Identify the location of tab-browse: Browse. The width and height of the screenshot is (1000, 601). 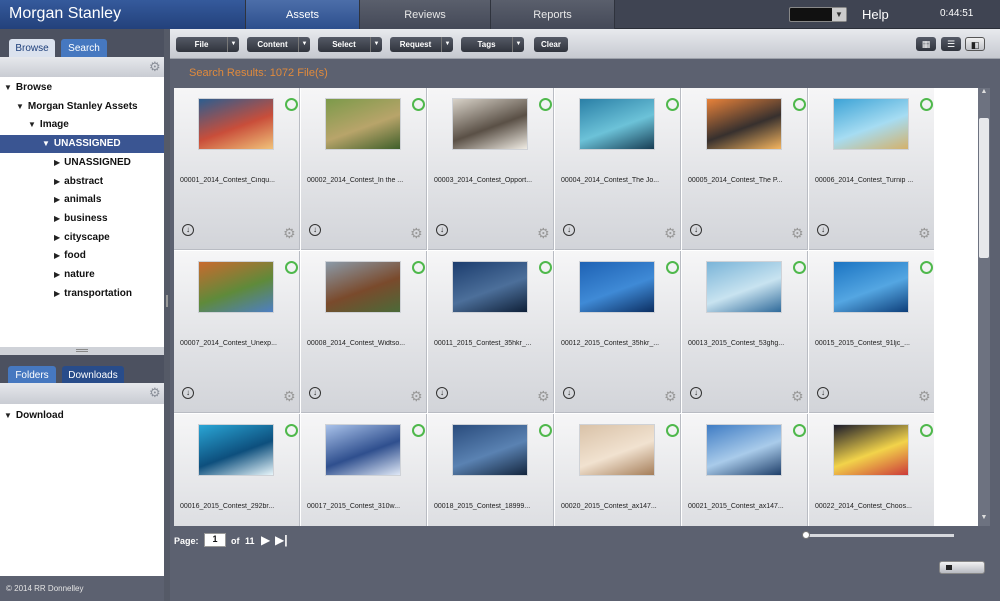
(32, 48).